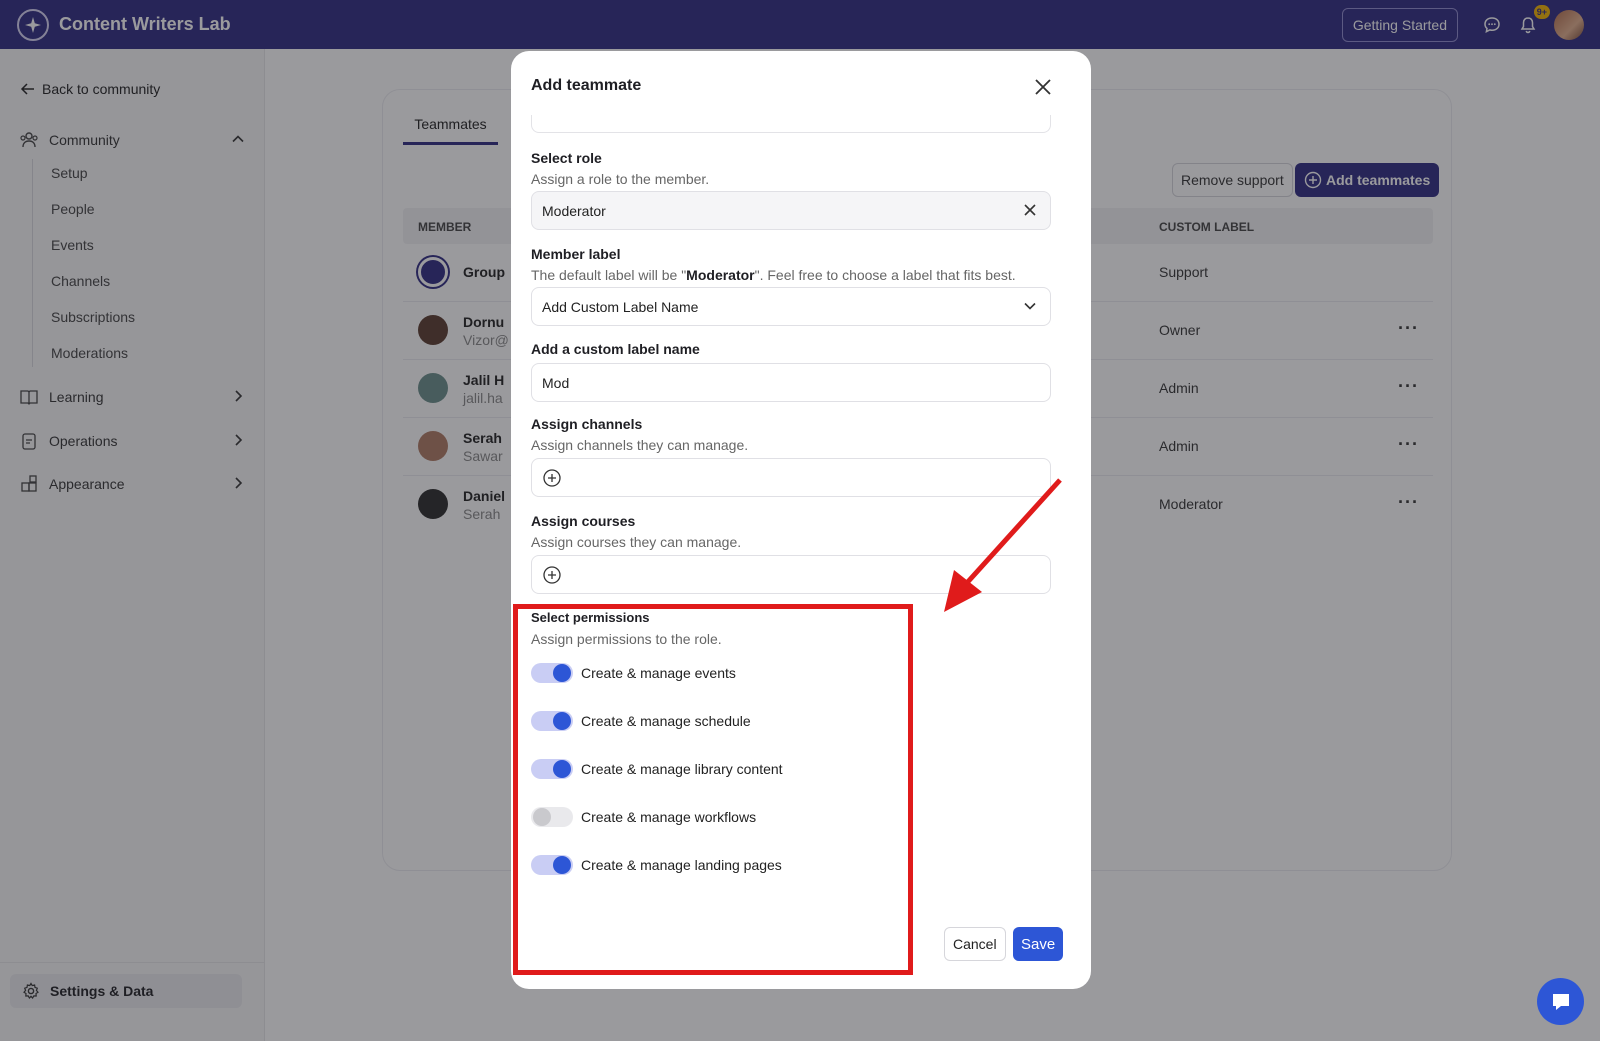  I want to click on assign-channels-help: Assign channels they can manage., so click(640, 445).